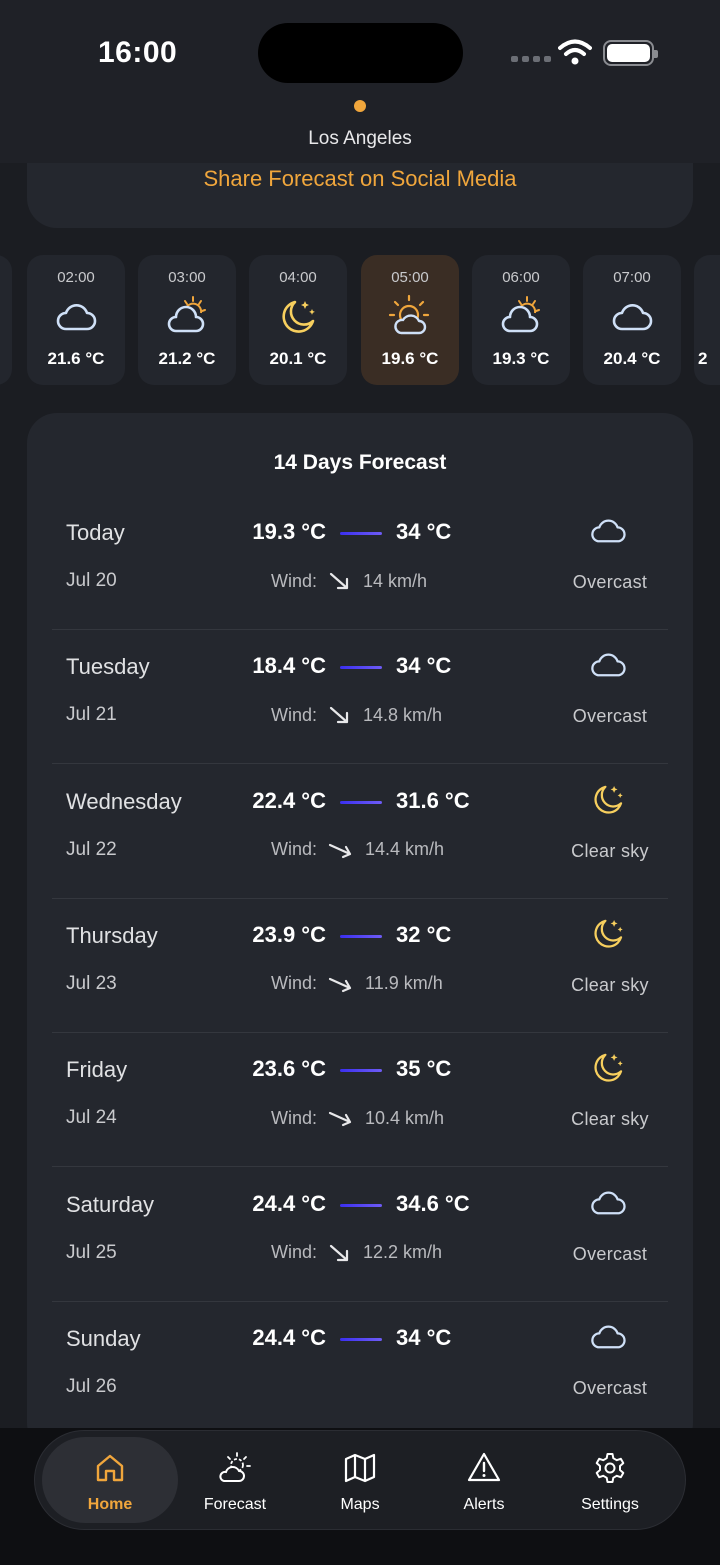  What do you see at coordinates (289, 1069) in the screenshot?
I see `temp-low: 23.6 °C` at bounding box center [289, 1069].